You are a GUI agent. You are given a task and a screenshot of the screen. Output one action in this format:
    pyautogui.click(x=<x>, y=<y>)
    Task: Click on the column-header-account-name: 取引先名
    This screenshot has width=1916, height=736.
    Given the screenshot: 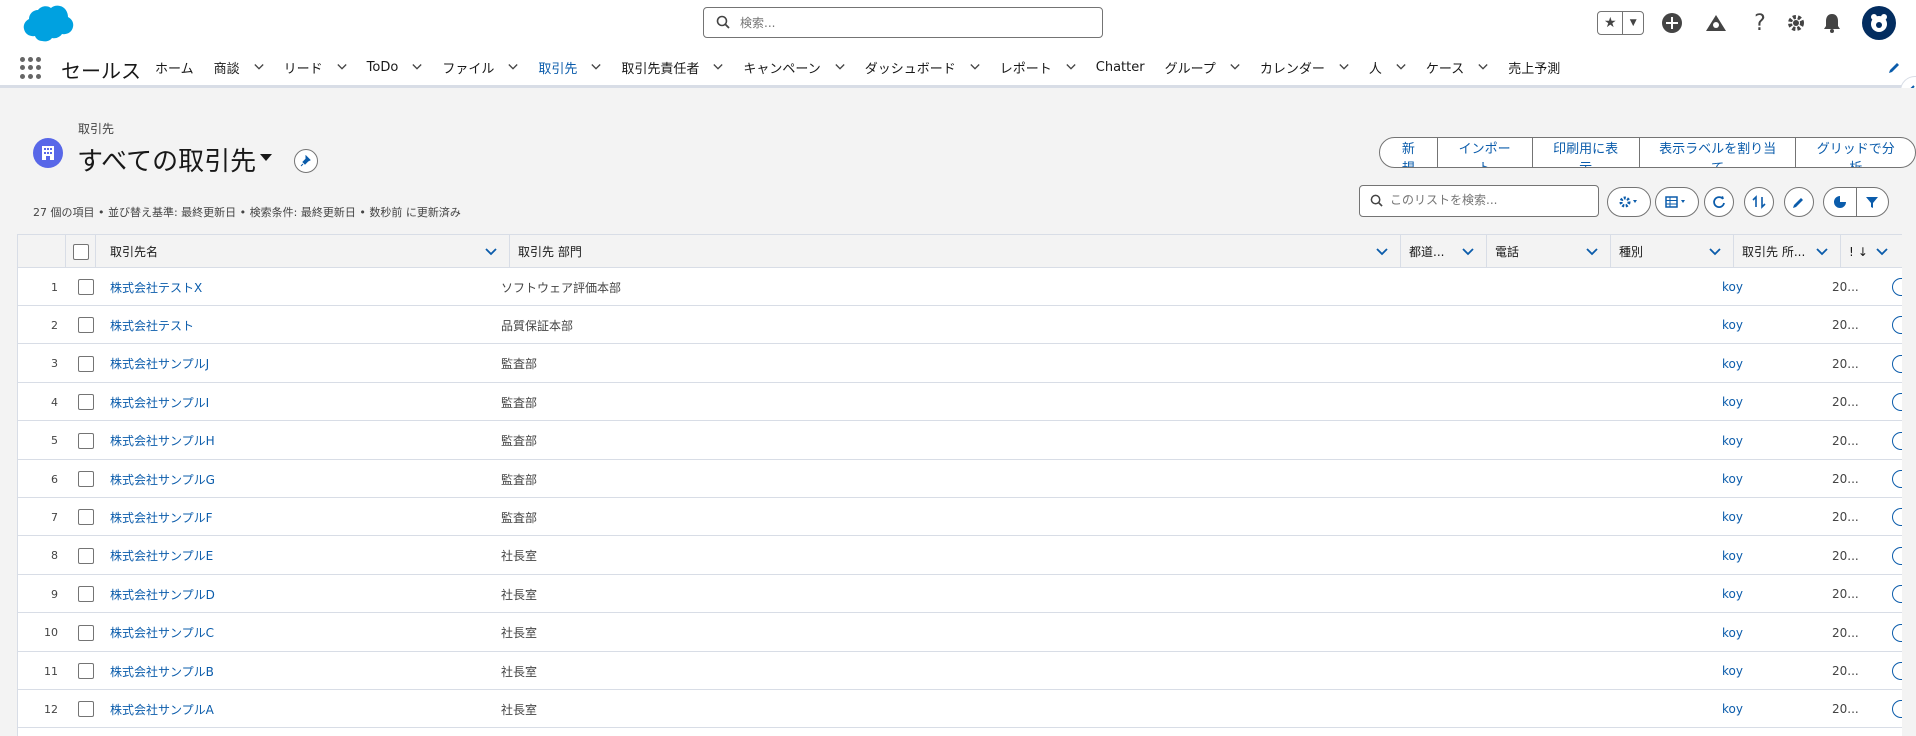 What is the action you would take?
    pyautogui.click(x=303, y=251)
    